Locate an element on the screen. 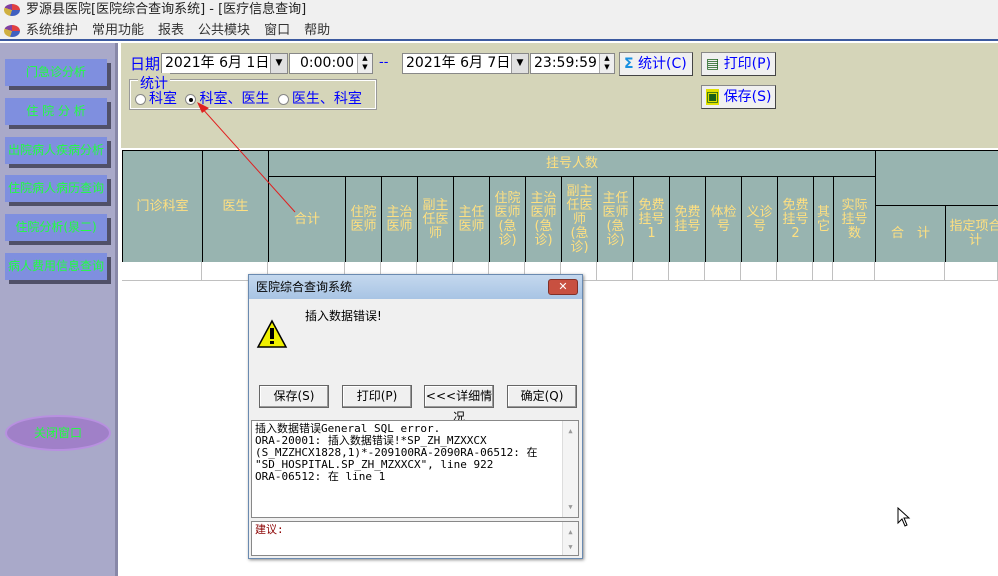 This screenshot has height=576, width=998. header-sub-6: 主治医师(急诊) is located at coordinates (543, 219).